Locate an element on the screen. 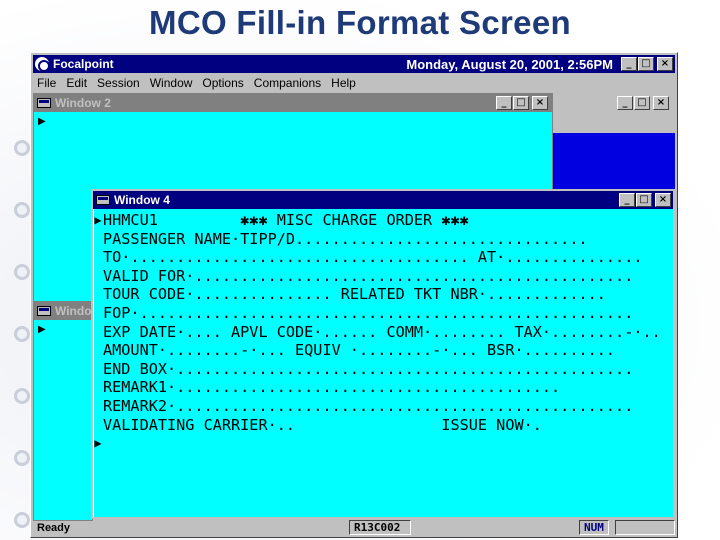 The image size is (720, 540). window-2-titlebar: Window 2 _ □ × is located at coordinates (293, 103).